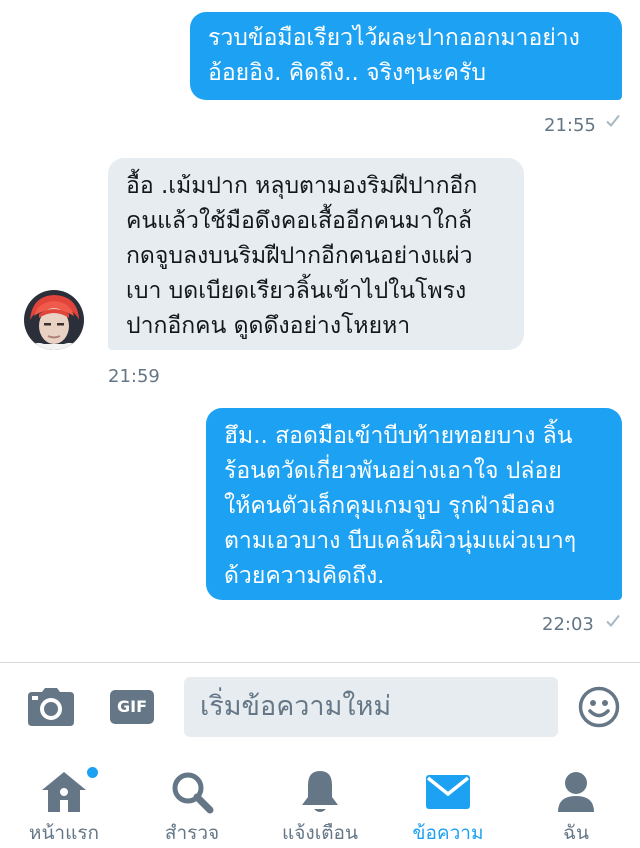  I want to click on home-icon, so click(64, 792).